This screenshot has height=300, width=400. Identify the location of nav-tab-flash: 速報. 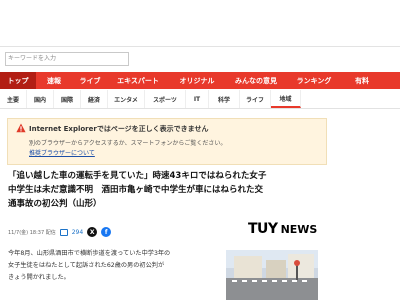
(54, 80).